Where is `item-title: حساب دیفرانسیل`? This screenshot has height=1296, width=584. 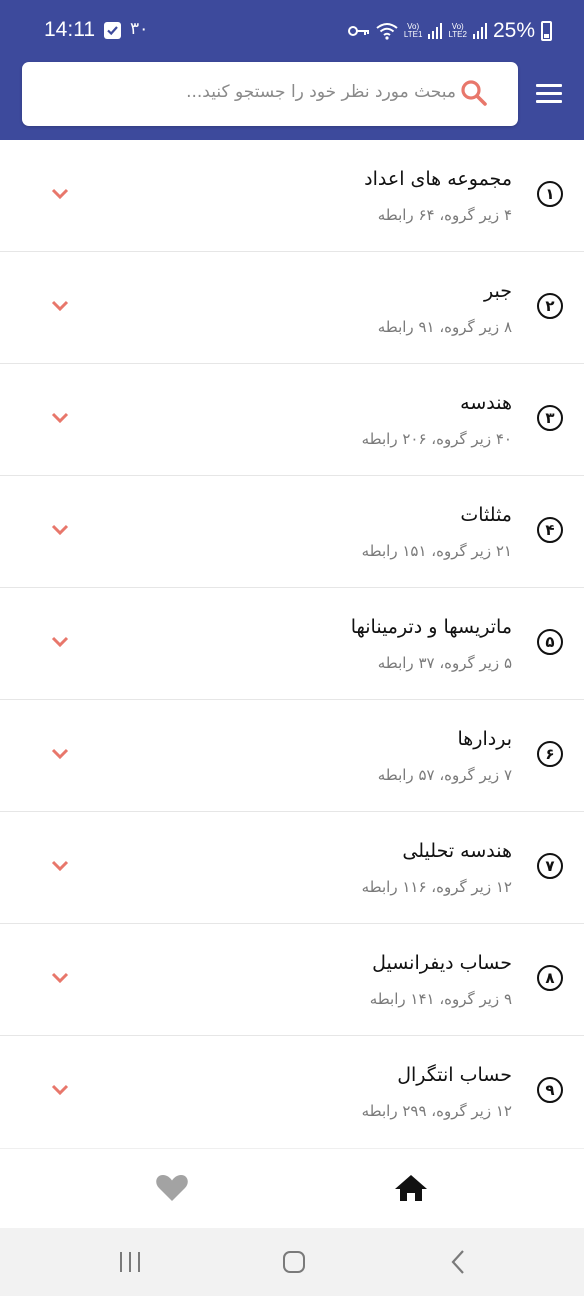 item-title: حساب دیفرانسیل is located at coordinates (442, 963).